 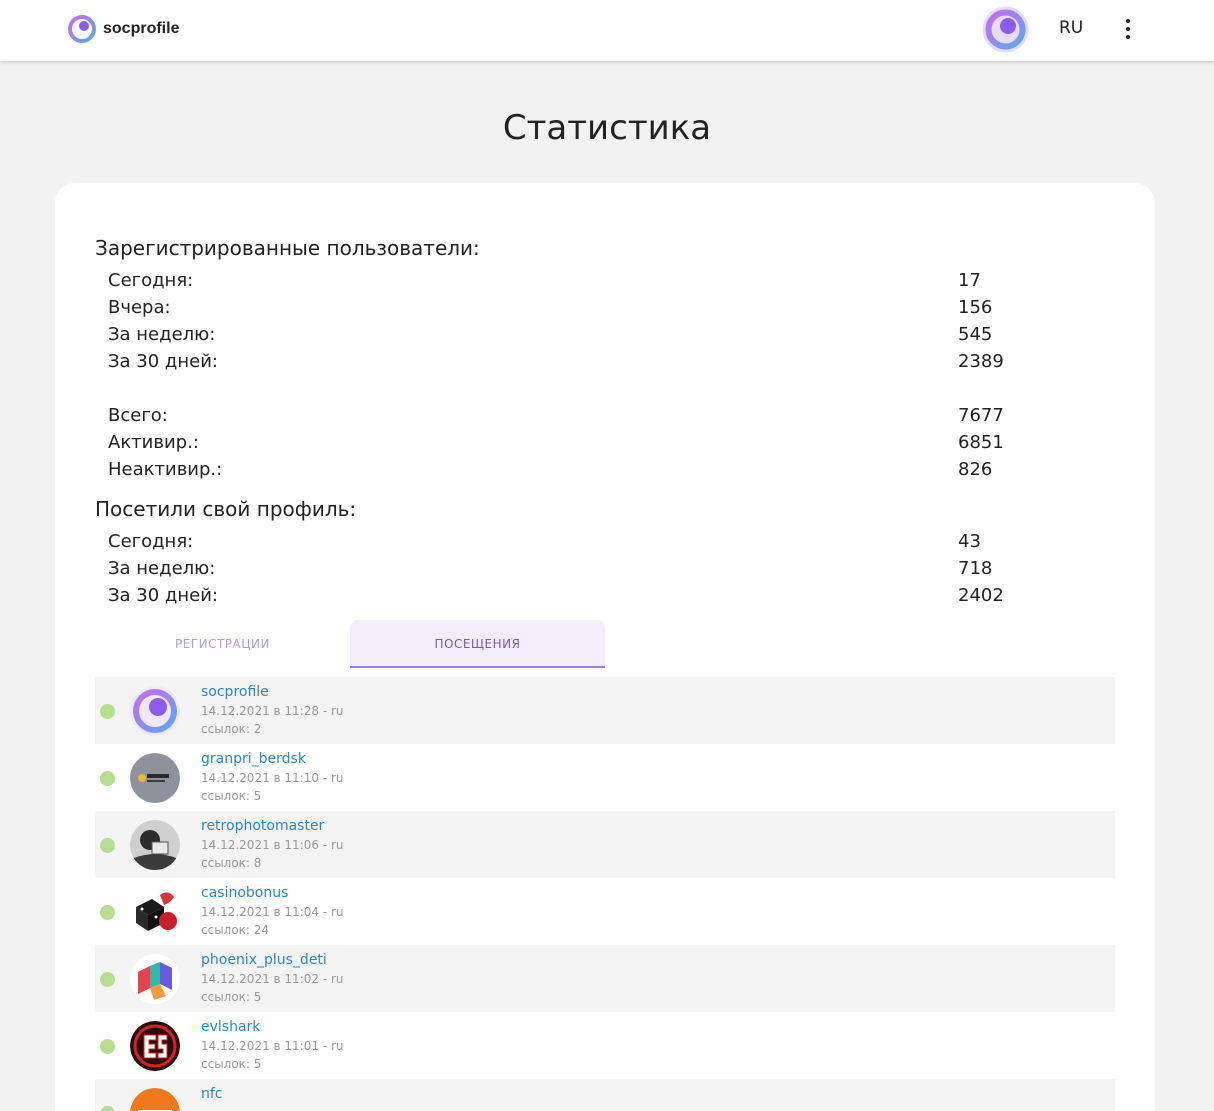 I want to click on language-switcher: RU, so click(x=1071, y=28).